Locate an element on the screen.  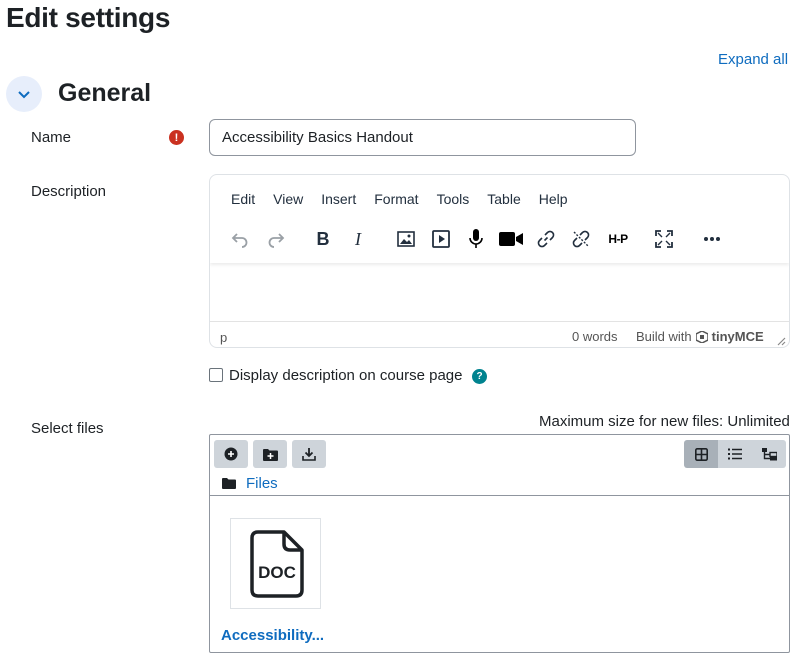
display-description-label: Display description on course page is located at coordinates (346, 375).